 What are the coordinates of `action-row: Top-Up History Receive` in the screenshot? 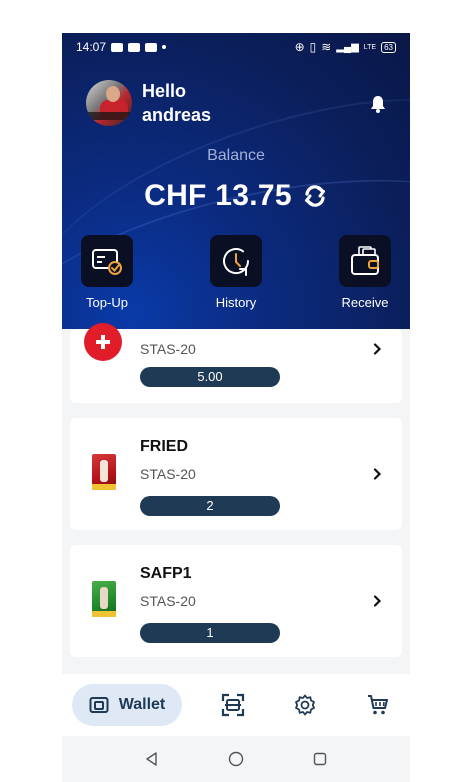 It's located at (236, 272).